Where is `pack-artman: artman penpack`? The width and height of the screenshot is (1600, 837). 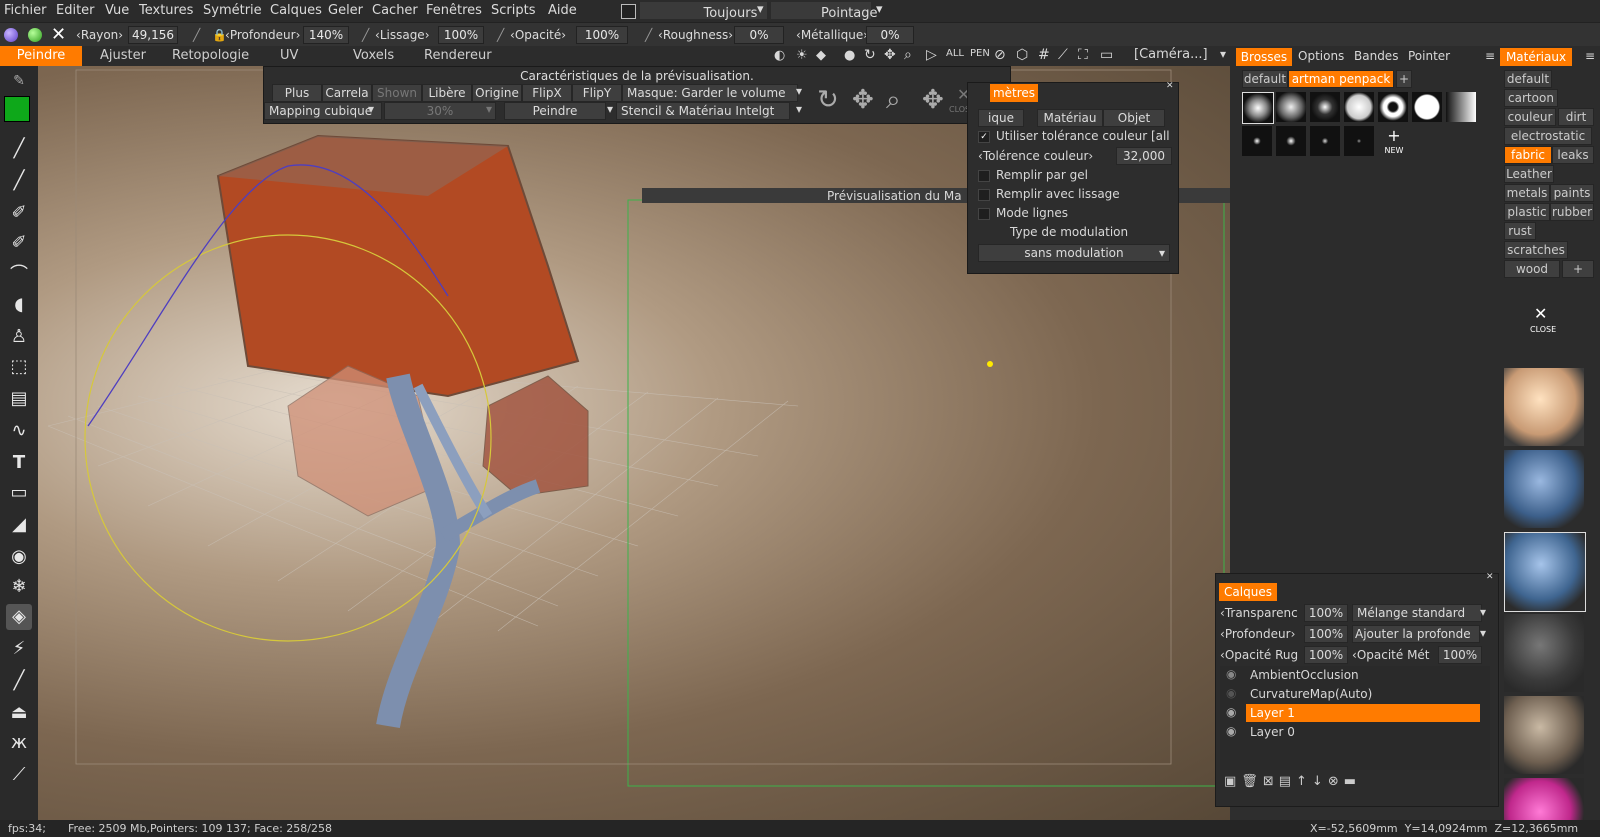 pack-artman: artman penpack is located at coordinates (1341, 79).